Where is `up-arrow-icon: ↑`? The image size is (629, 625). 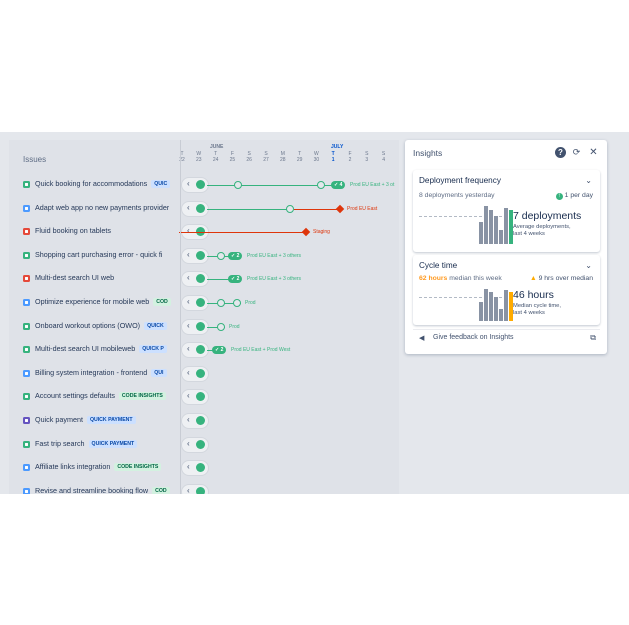
up-arrow-icon: ↑ is located at coordinates (559, 196).